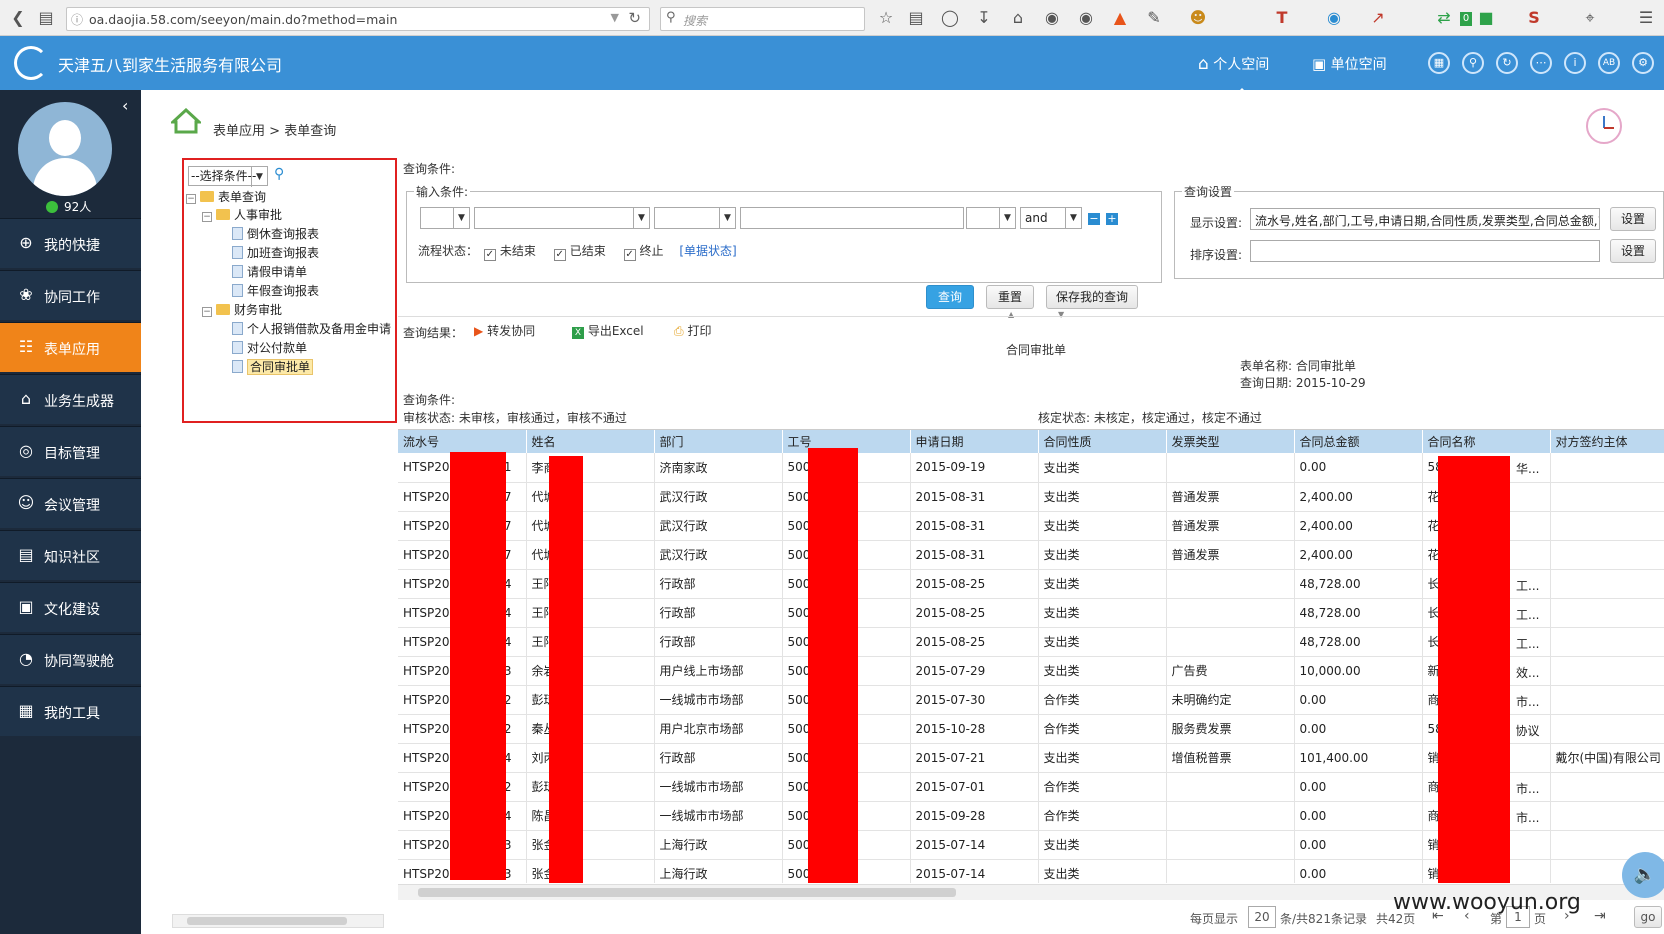 This screenshot has height=934, width=1664. Describe the element at coordinates (1018, 18) in the screenshot. I see `home-icon: ⌂` at that location.